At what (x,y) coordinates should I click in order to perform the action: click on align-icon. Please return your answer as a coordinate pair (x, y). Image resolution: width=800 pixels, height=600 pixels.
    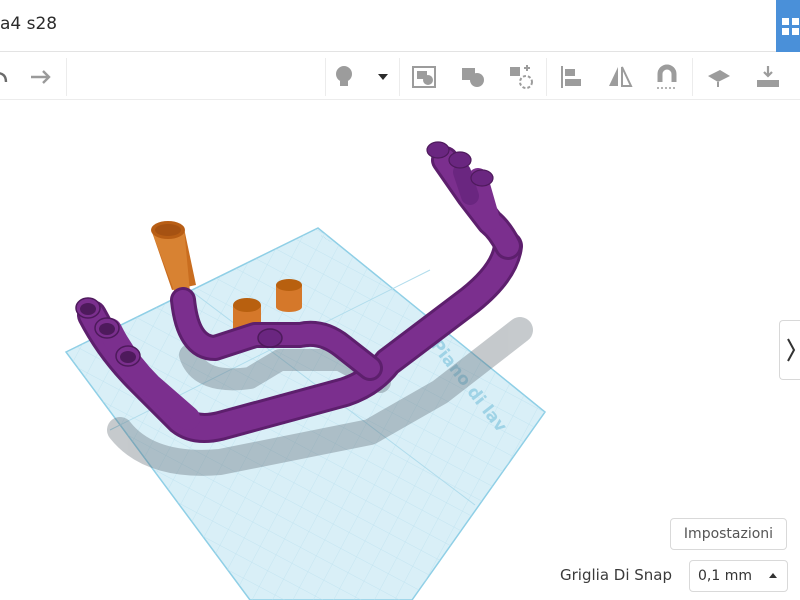
    Looking at the image, I should click on (571, 77).